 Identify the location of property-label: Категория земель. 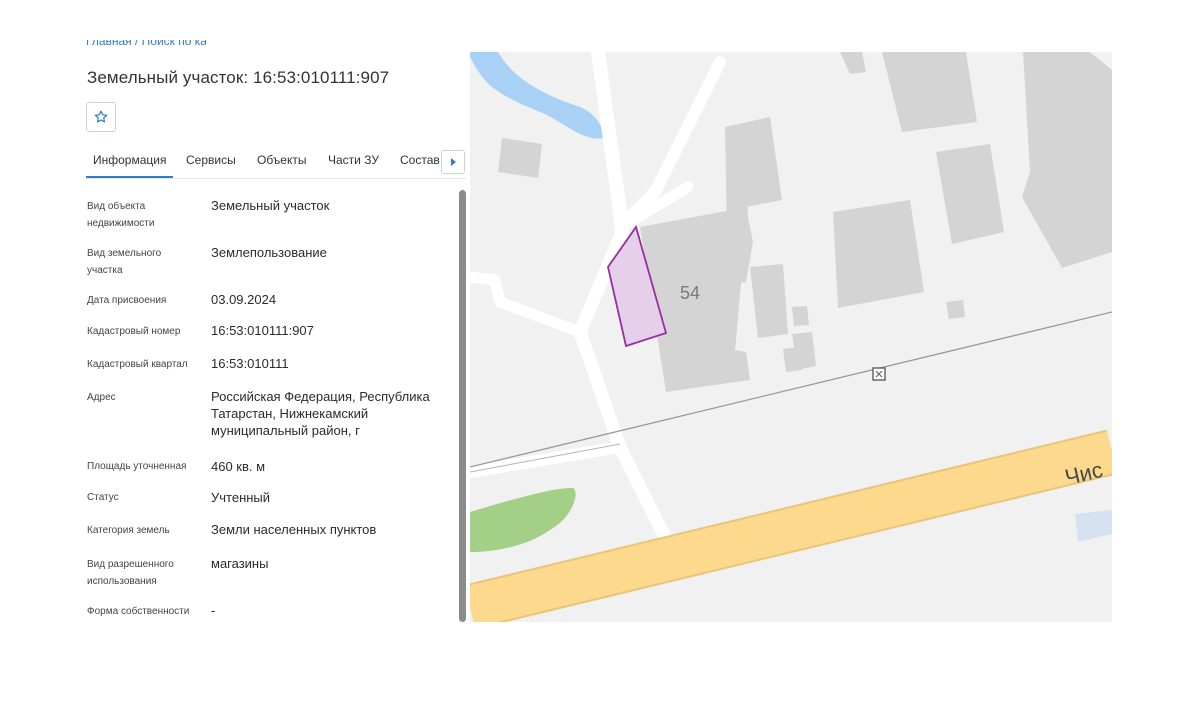
(128, 530).